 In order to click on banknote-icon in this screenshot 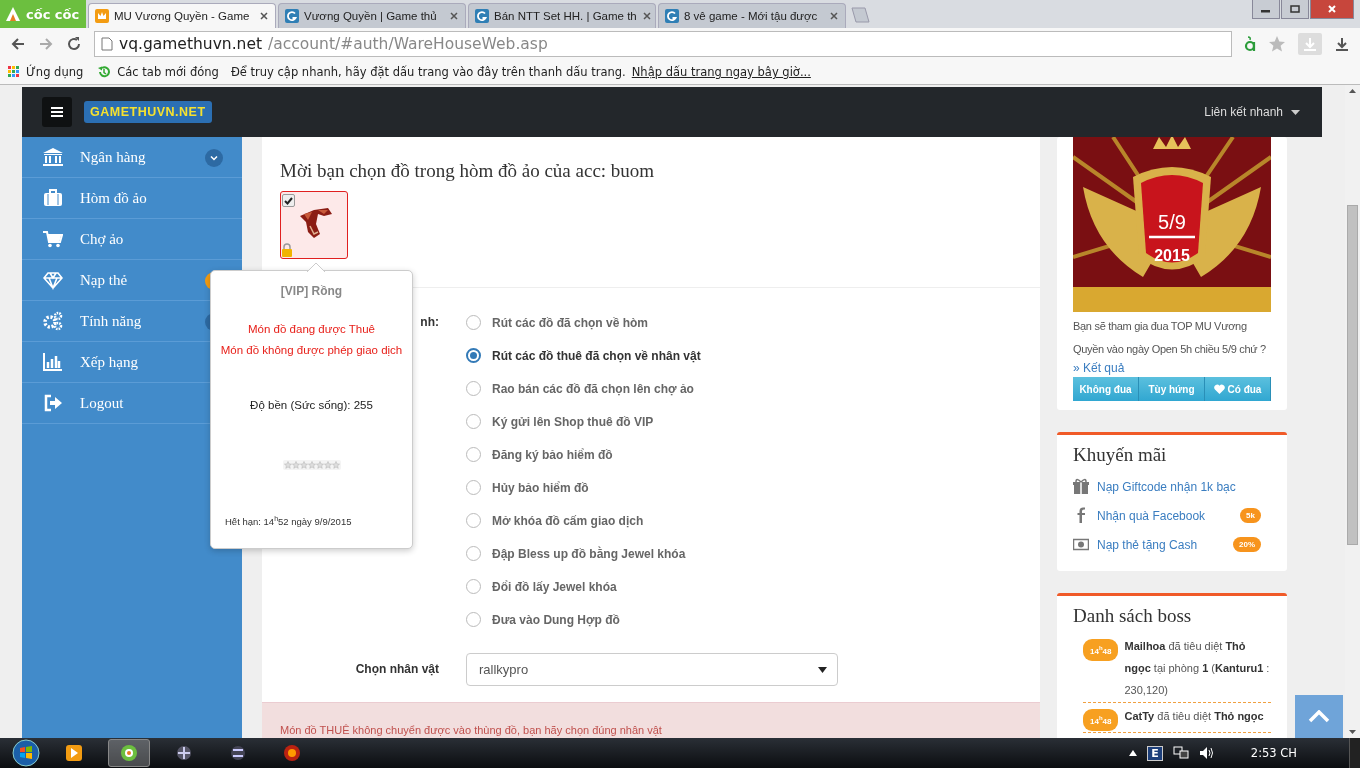, I will do `click(1081, 544)`.